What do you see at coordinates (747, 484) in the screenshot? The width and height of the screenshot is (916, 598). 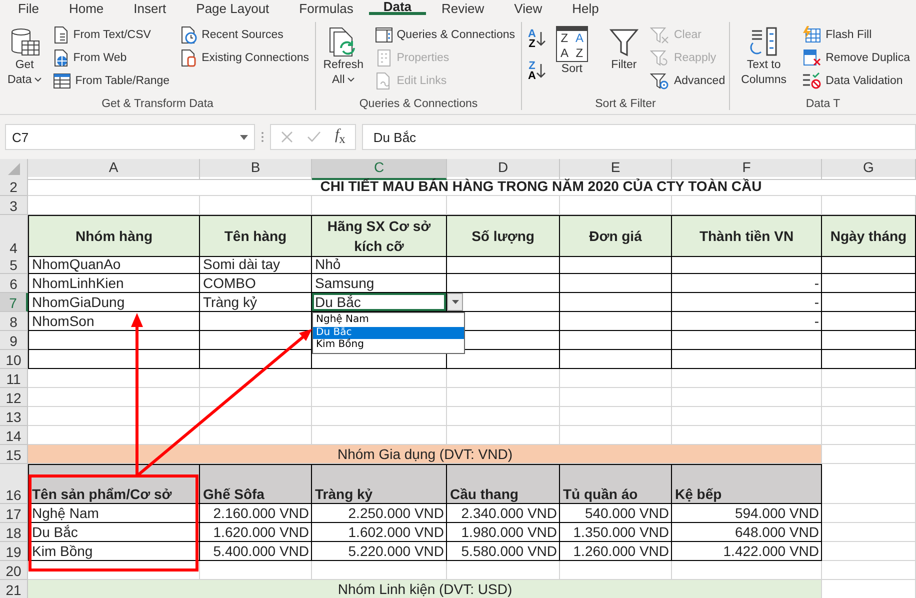 I see `header-cell: Kệ bếp` at bounding box center [747, 484].